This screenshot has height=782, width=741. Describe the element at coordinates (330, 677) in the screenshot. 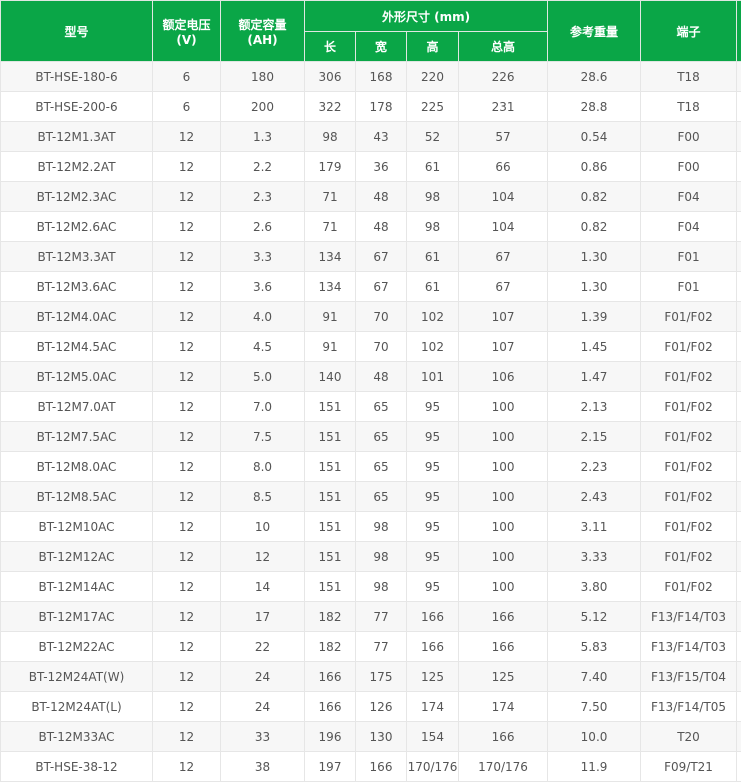

I see `cell-length: 166` at that location.